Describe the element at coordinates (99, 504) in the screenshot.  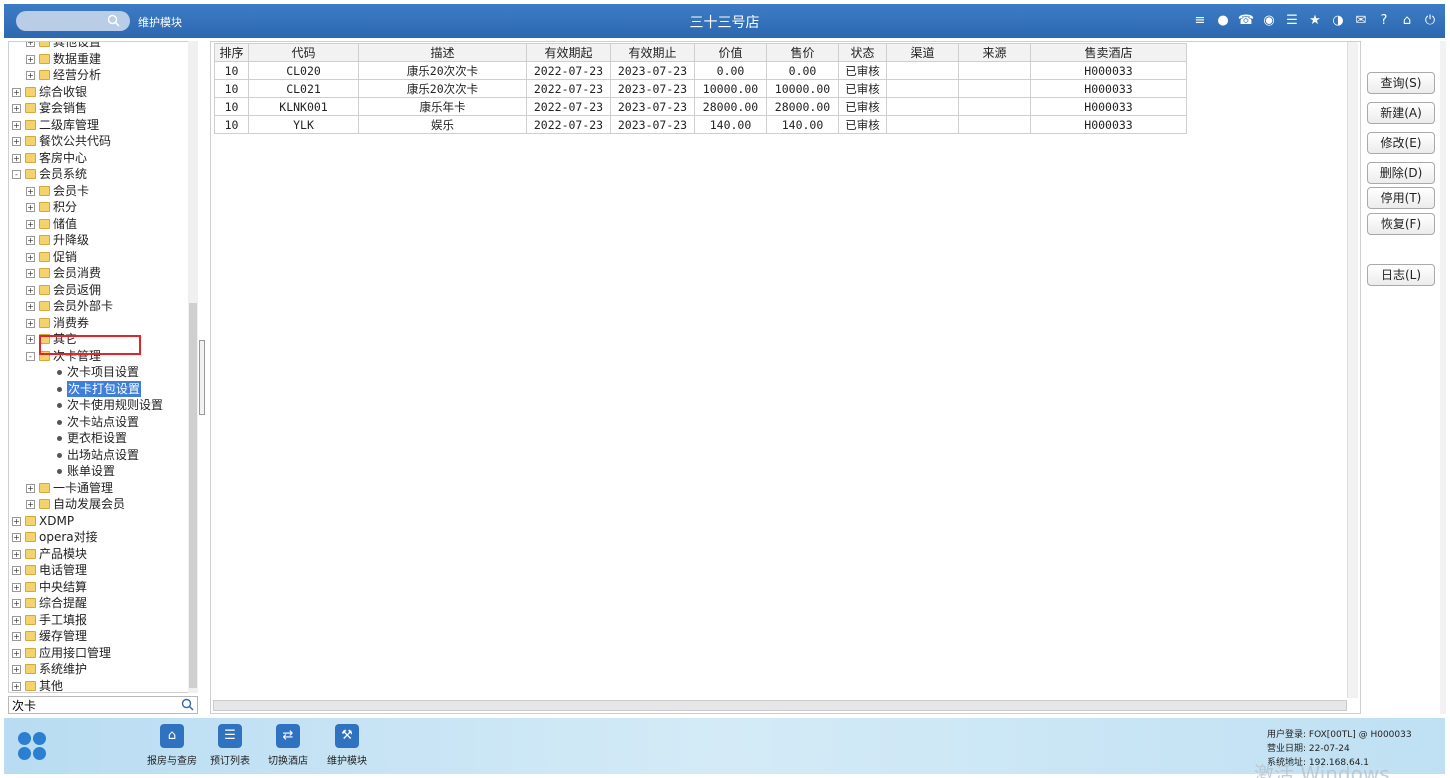
I see `tree-item: + 自动发展会员` at that location.